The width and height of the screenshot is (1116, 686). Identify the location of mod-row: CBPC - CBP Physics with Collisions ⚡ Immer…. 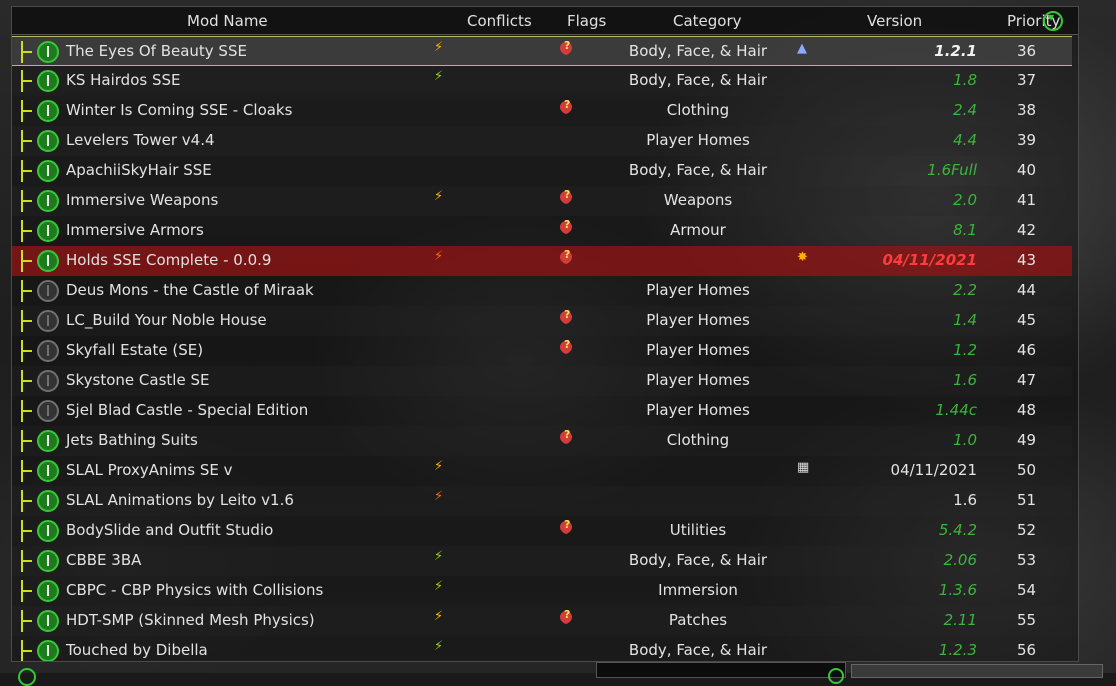
(542, 591).